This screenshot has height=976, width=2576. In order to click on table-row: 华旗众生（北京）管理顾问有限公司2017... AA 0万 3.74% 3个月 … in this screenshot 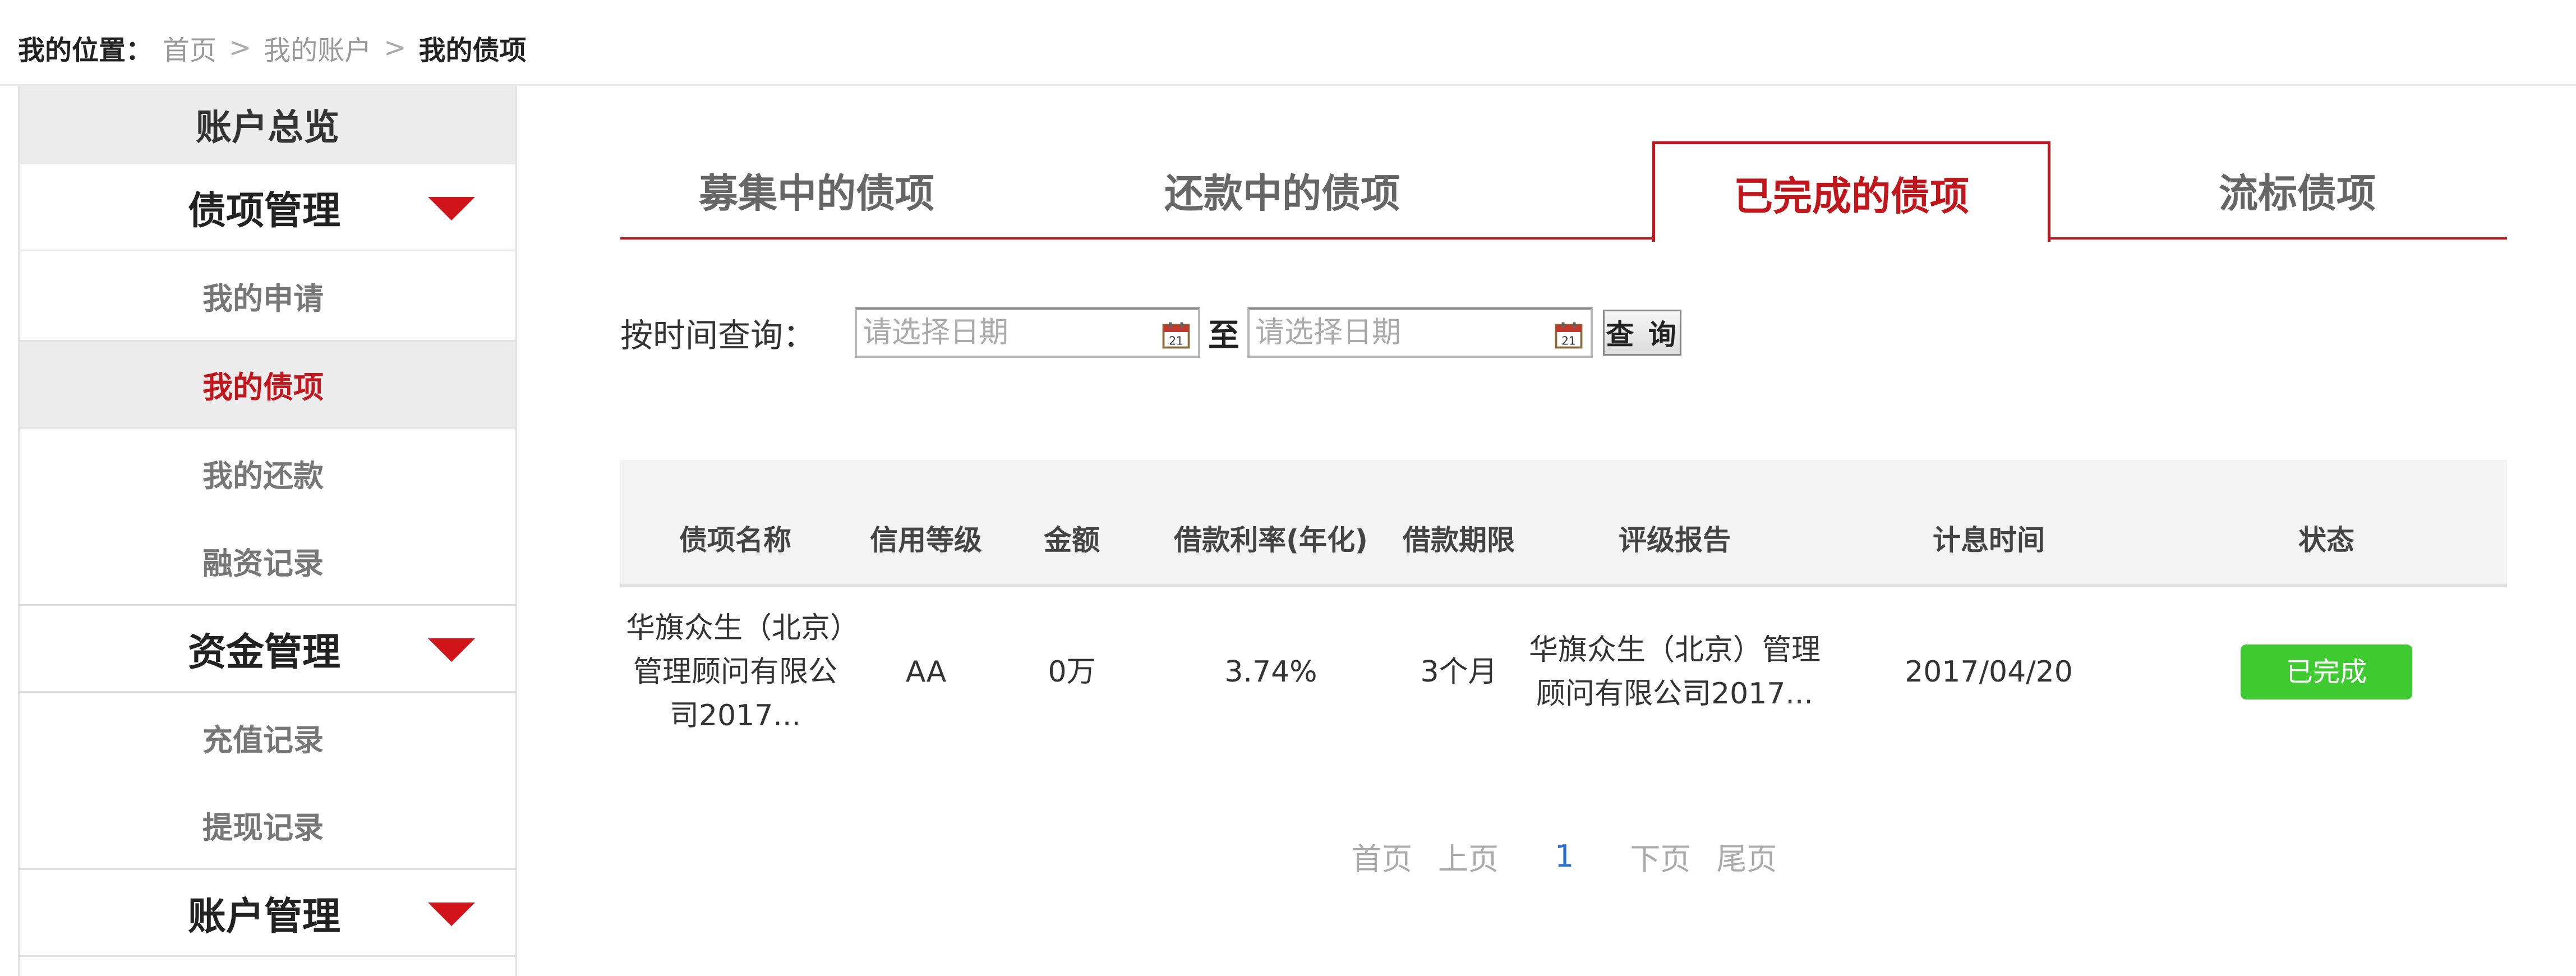, I will do `click(1563, 672)`.